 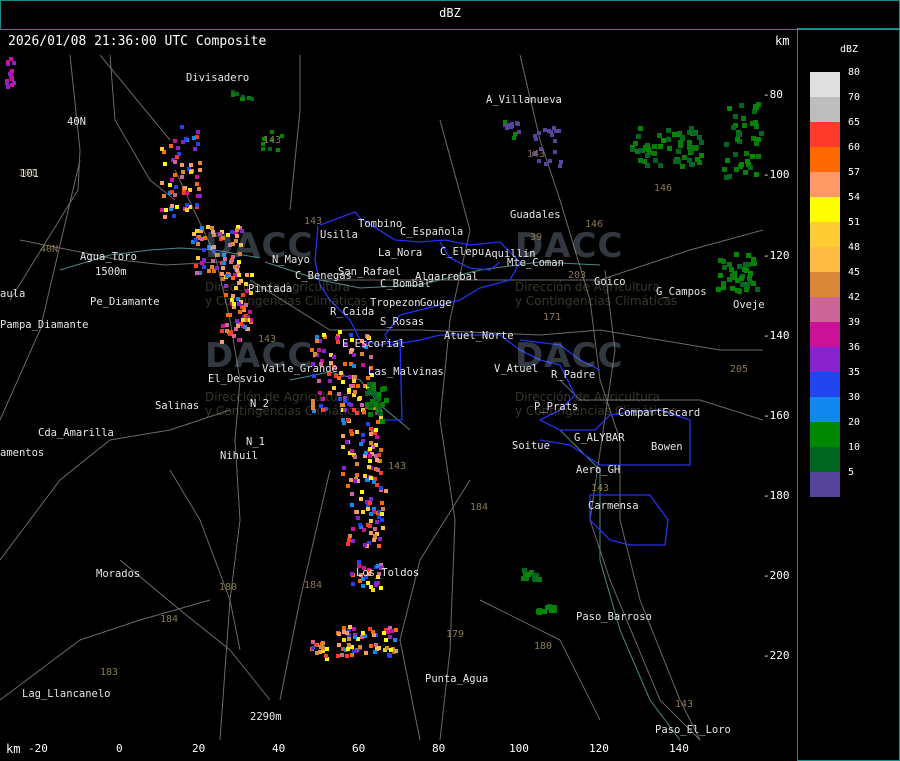 I want to click on route-number: 184, so click(x=313, y=585).